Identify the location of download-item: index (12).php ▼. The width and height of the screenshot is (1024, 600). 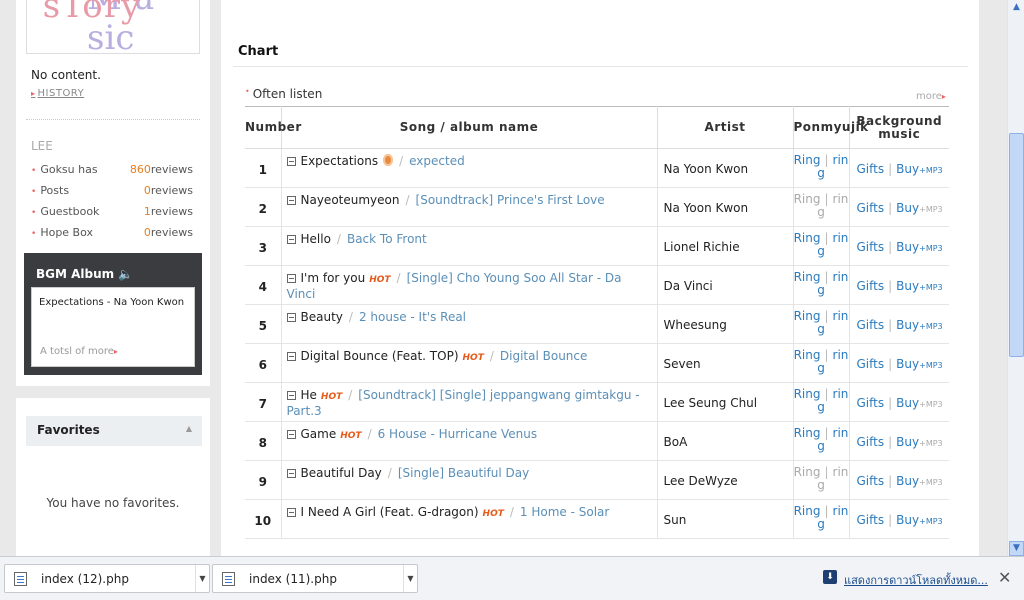
(107, 578).